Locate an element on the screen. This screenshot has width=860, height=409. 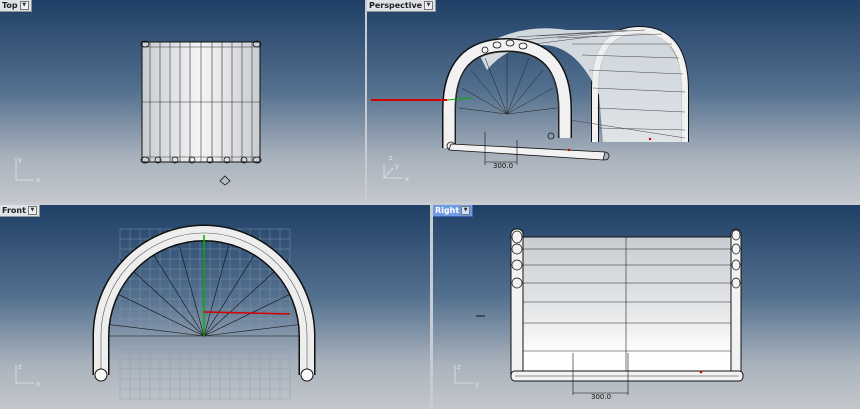
dimension-label-perspective: 300.0 is located at coordinates (503, 166).